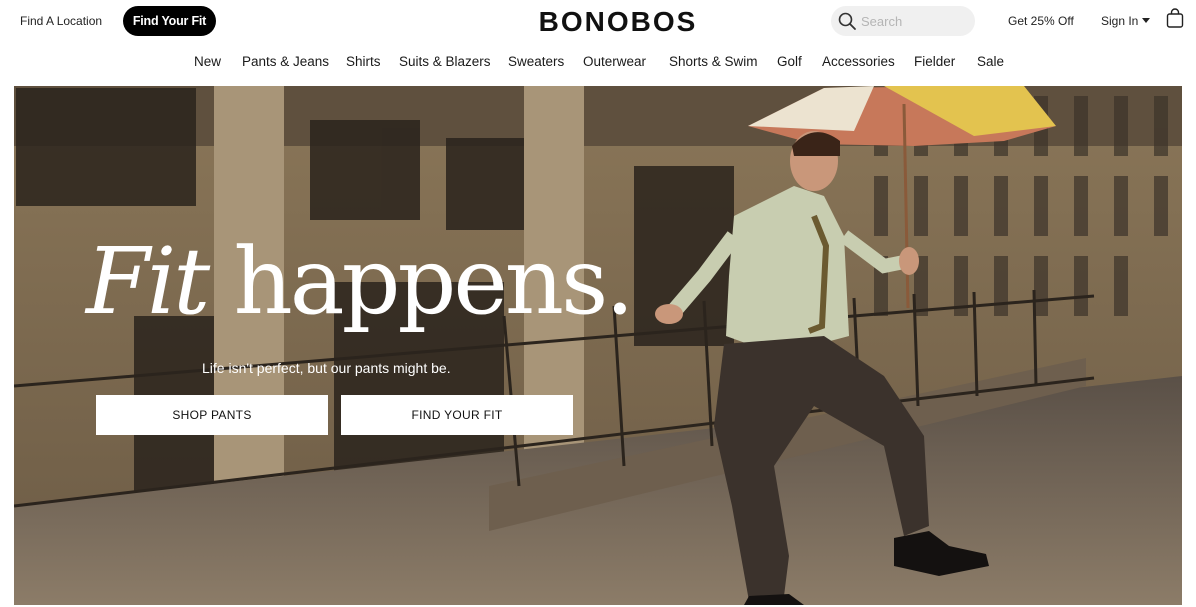 The image size is (1196, 607). I want to click on hero-headline: Fit happens., so click(360, 282).